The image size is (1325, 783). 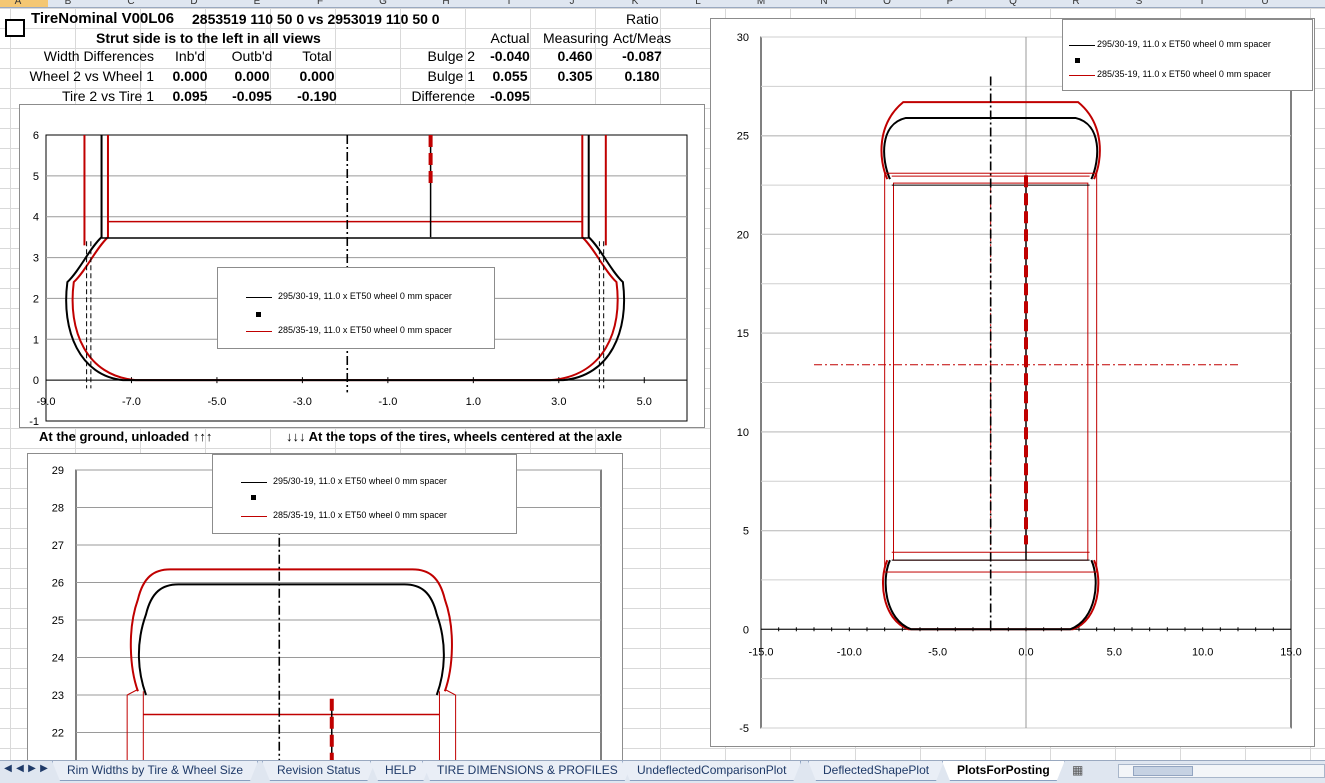 I want to click on legend-entry-series2: 285/35-19, 11.0 x ET50 wheel 0 mm spacer, so click(x=364, y=516).